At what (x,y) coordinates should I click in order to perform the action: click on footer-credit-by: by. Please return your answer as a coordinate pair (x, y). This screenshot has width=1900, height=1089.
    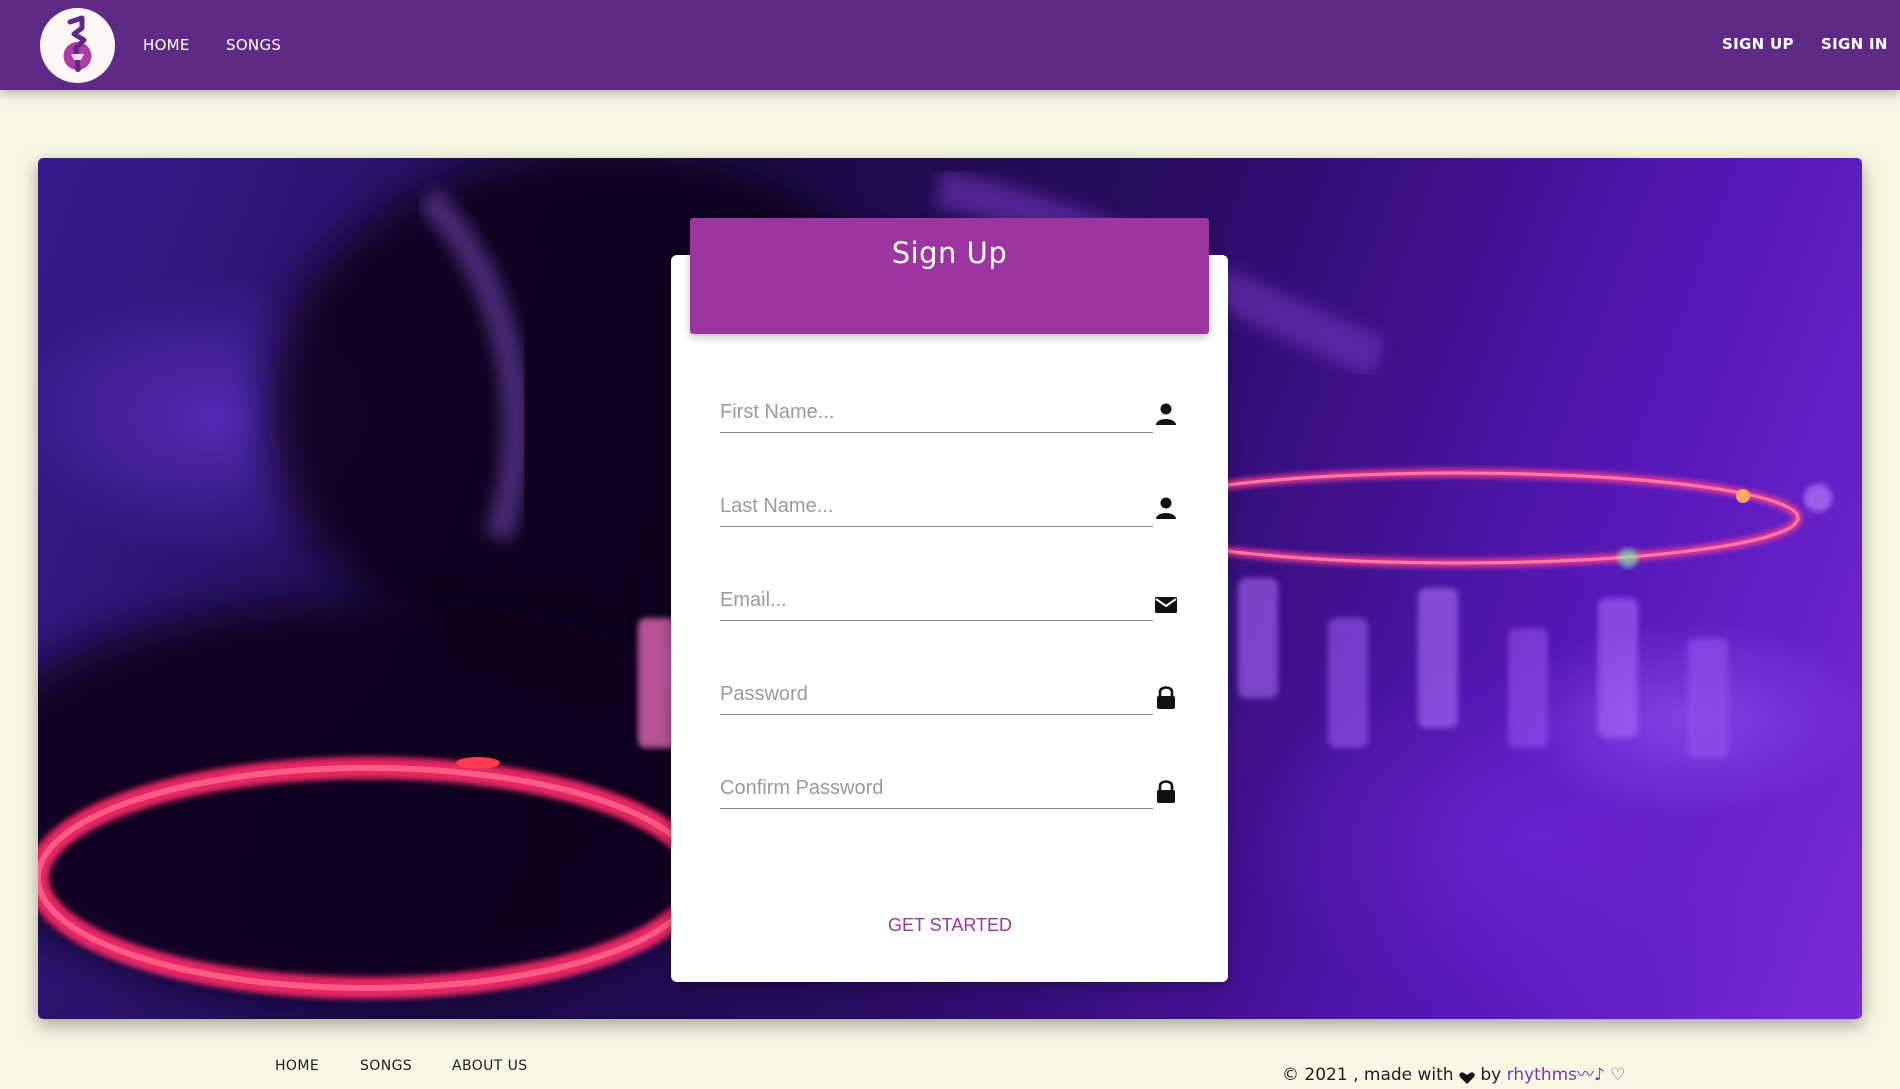
    Looking at the image, I should click on (1491, 1075).